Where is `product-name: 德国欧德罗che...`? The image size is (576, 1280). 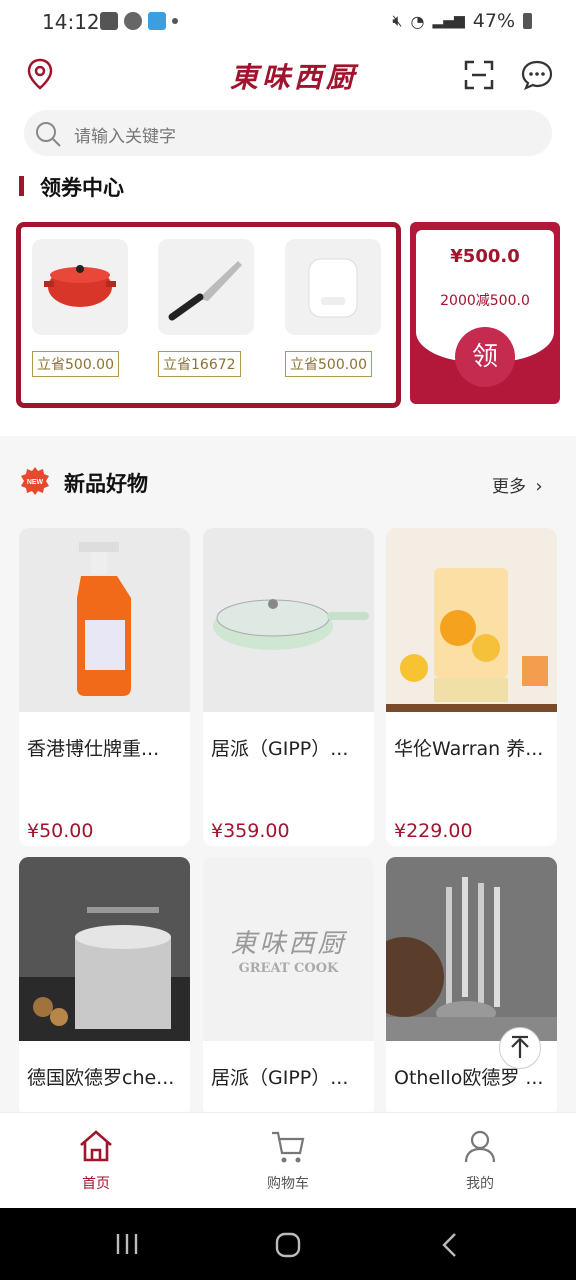
product-name: 德国欧德罗che... is located at coordinates (101, 1078).